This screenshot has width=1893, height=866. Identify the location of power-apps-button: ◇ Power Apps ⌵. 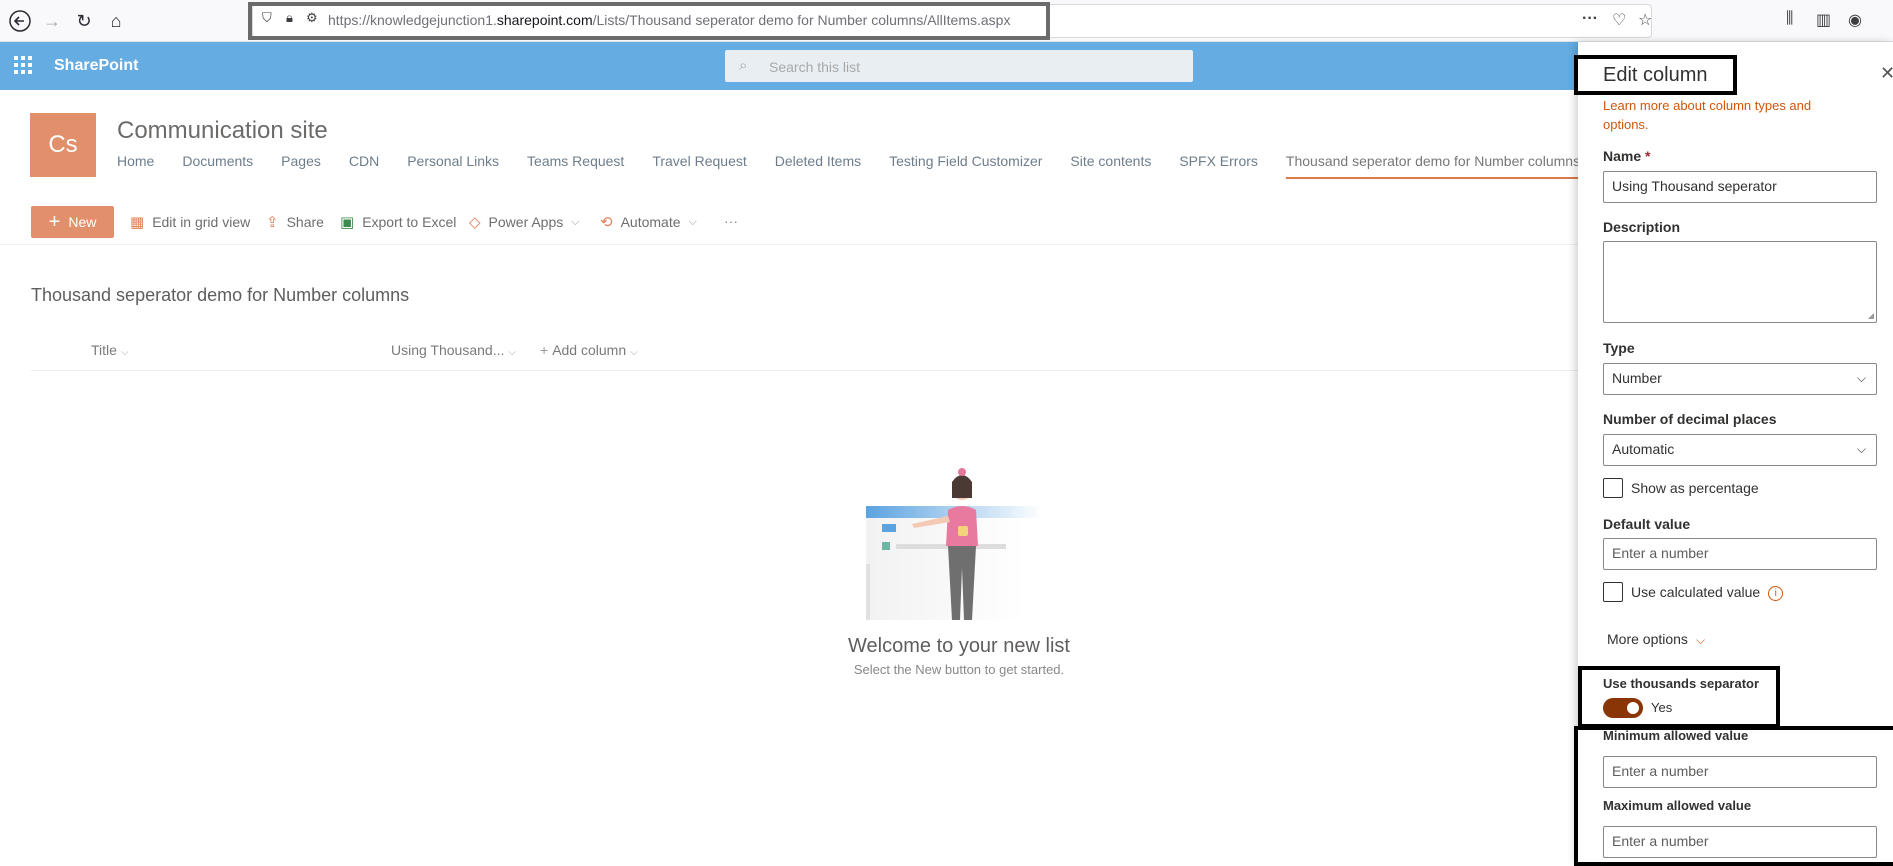
(524, 222).